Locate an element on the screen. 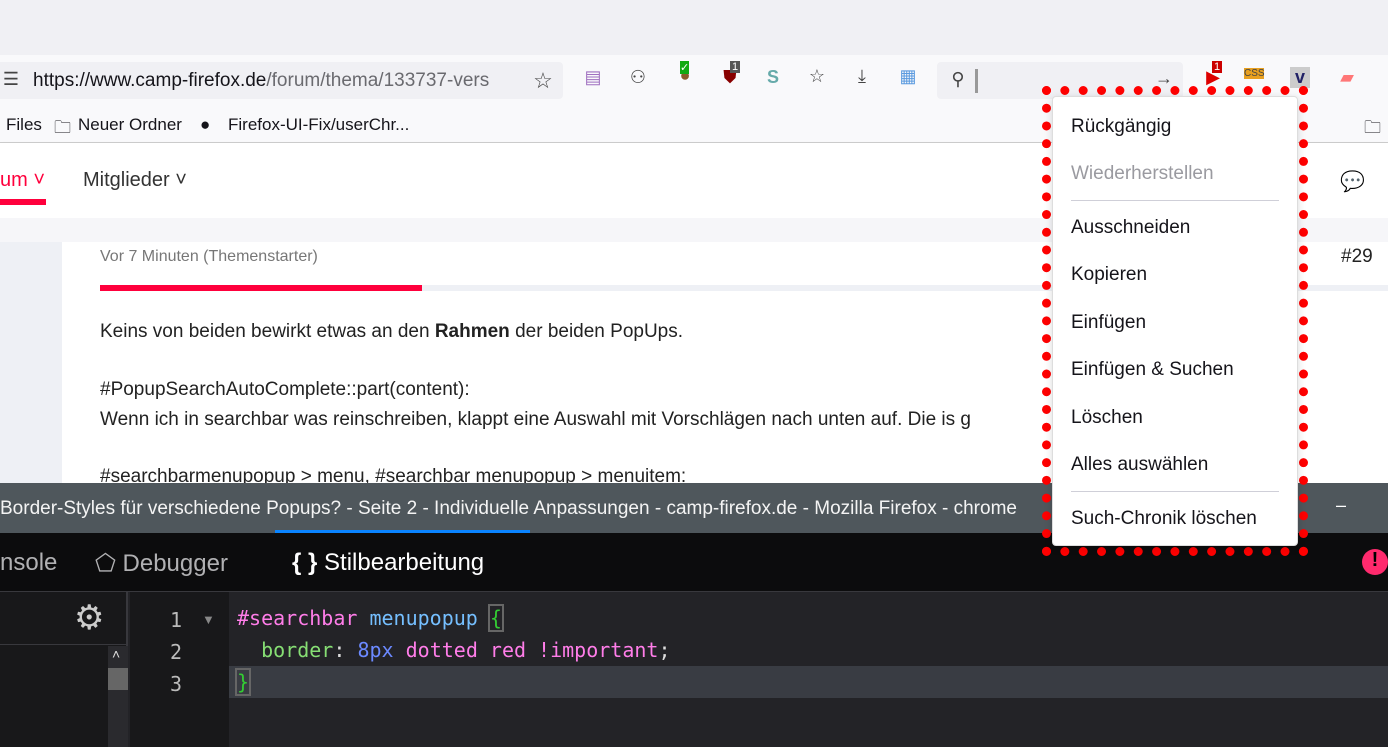 The image size is (1388, 747). code-line-3: } is located at coordinates (243, 682).